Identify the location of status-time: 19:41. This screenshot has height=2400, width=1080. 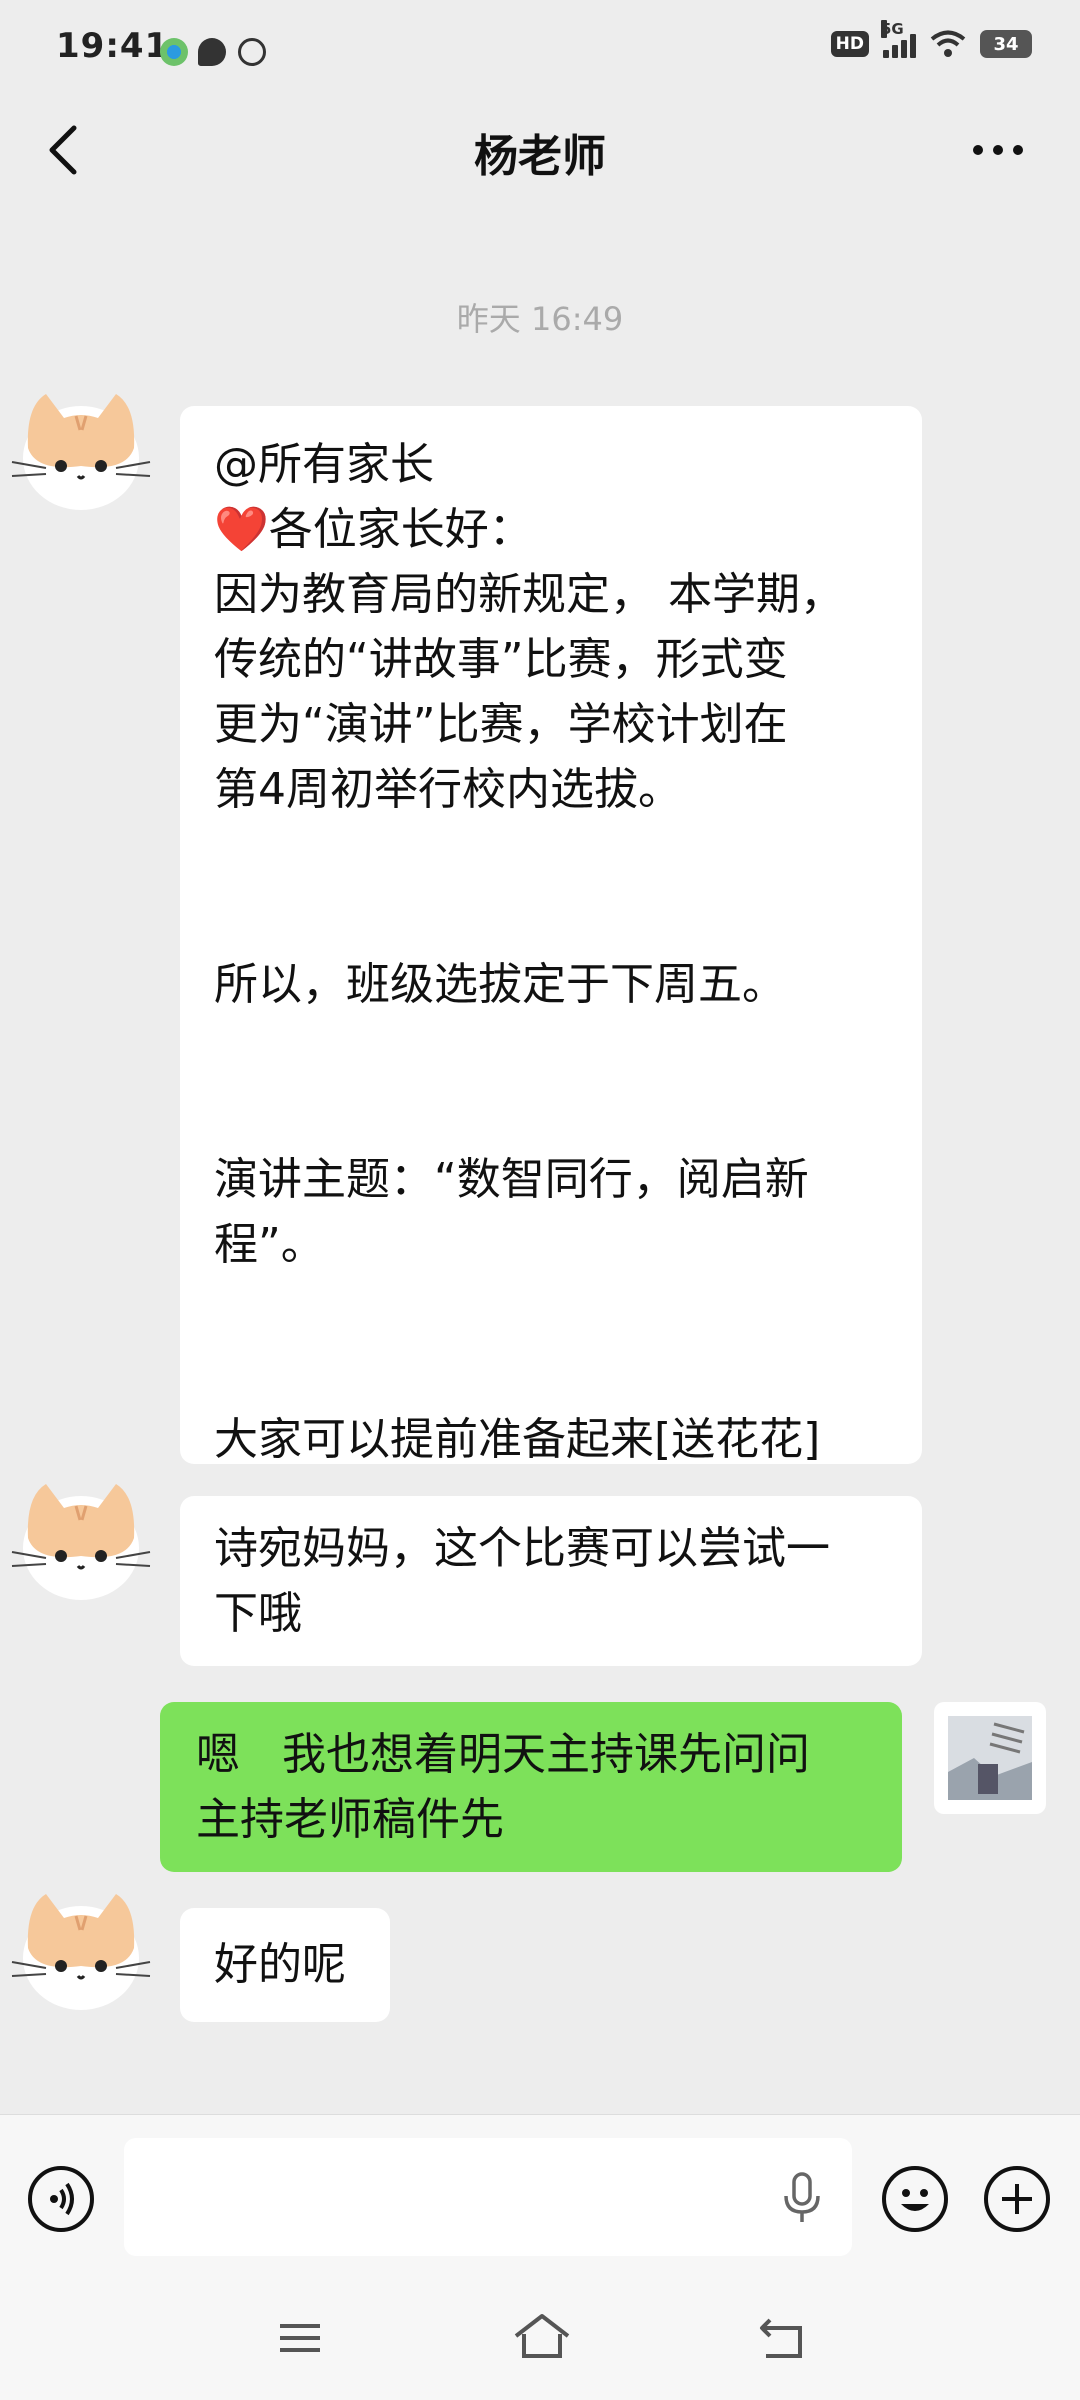
(113, 46).